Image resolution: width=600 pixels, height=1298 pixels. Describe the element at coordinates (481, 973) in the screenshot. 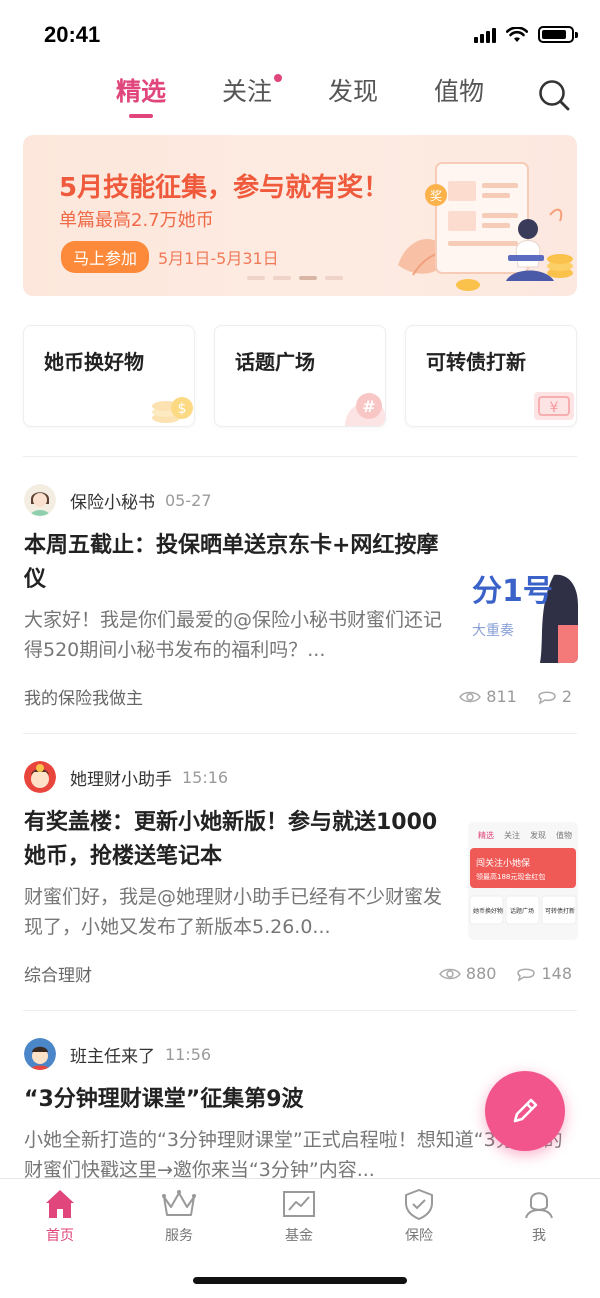

I see `views-count: 880` at that location.